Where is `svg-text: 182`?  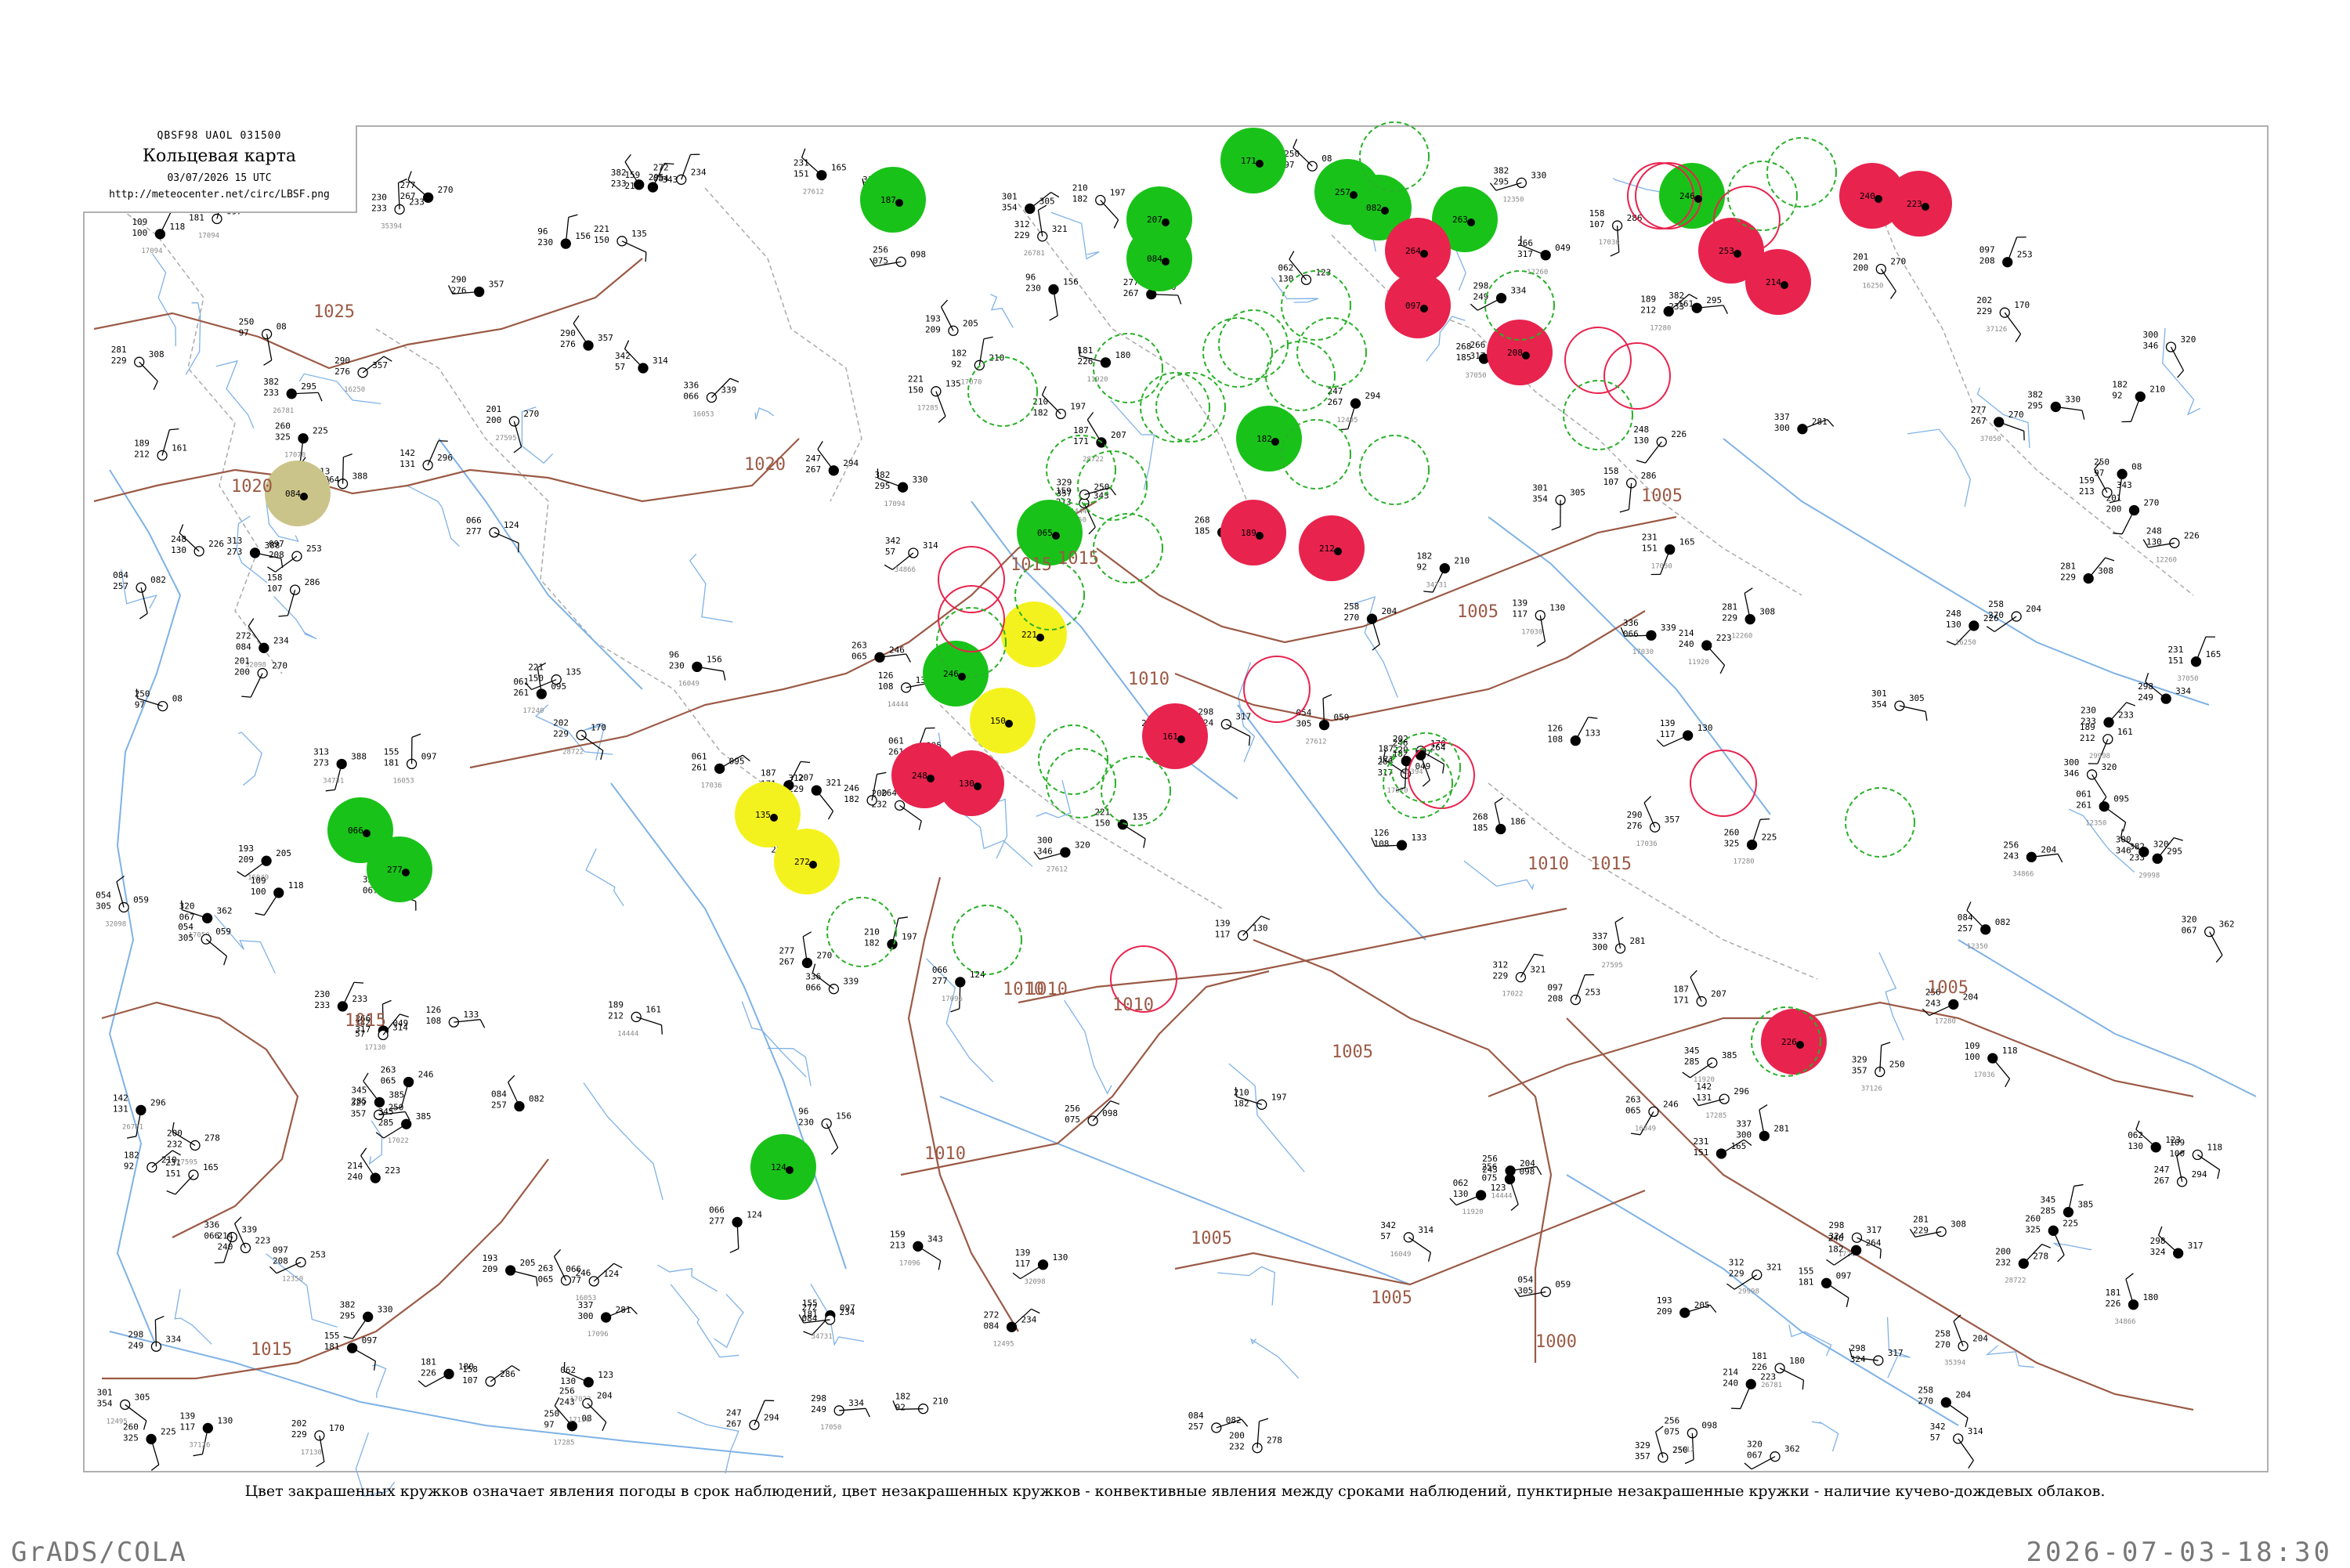 svg-text: 182 is located at coordinates (1836, 1249).